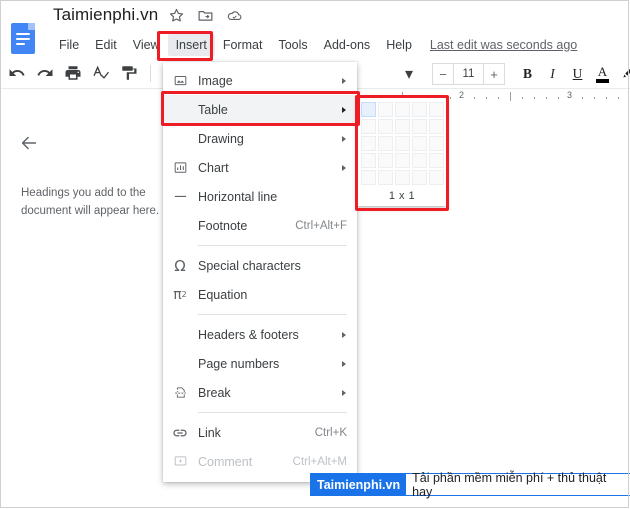 This screenshot has width=630, height=509. I want to click on menu-view: View, so click(146, 45).